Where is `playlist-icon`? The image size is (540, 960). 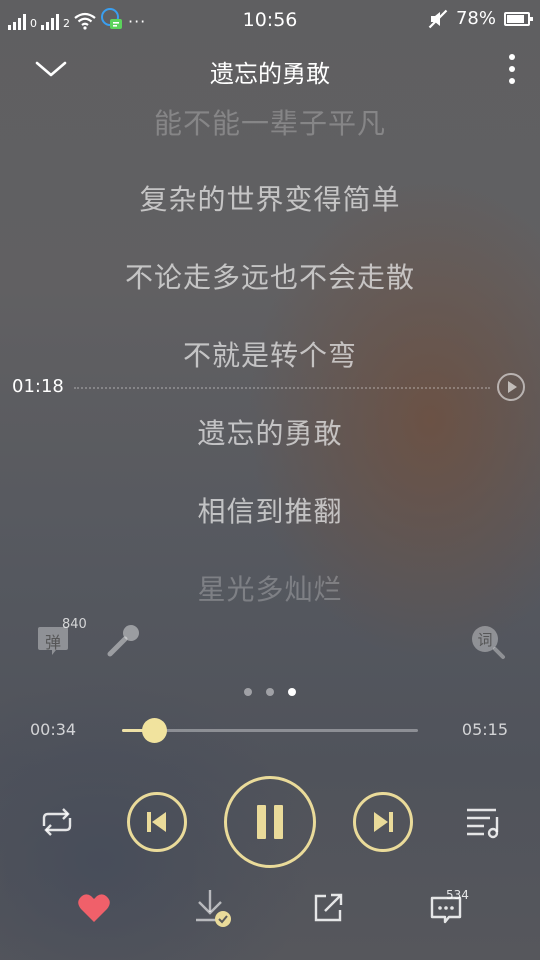
playlist-icon is located at coordinates (483, 823).